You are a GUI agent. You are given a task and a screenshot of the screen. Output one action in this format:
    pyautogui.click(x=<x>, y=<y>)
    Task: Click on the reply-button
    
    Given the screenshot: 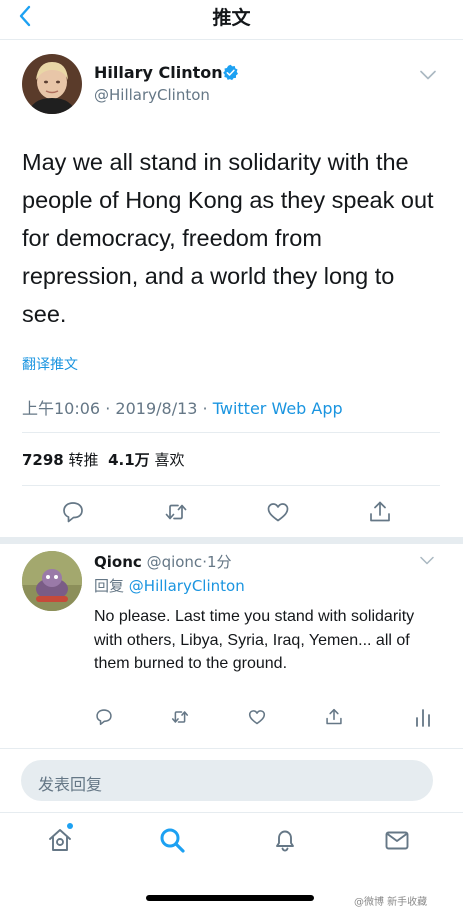 What is the action you would take?
    pyautogui.click(x=73, y=512)
    